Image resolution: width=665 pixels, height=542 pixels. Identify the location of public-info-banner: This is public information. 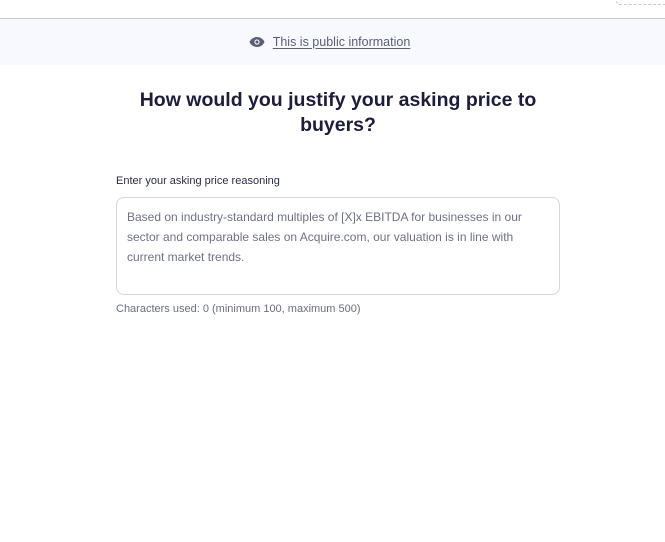
(332, 42).